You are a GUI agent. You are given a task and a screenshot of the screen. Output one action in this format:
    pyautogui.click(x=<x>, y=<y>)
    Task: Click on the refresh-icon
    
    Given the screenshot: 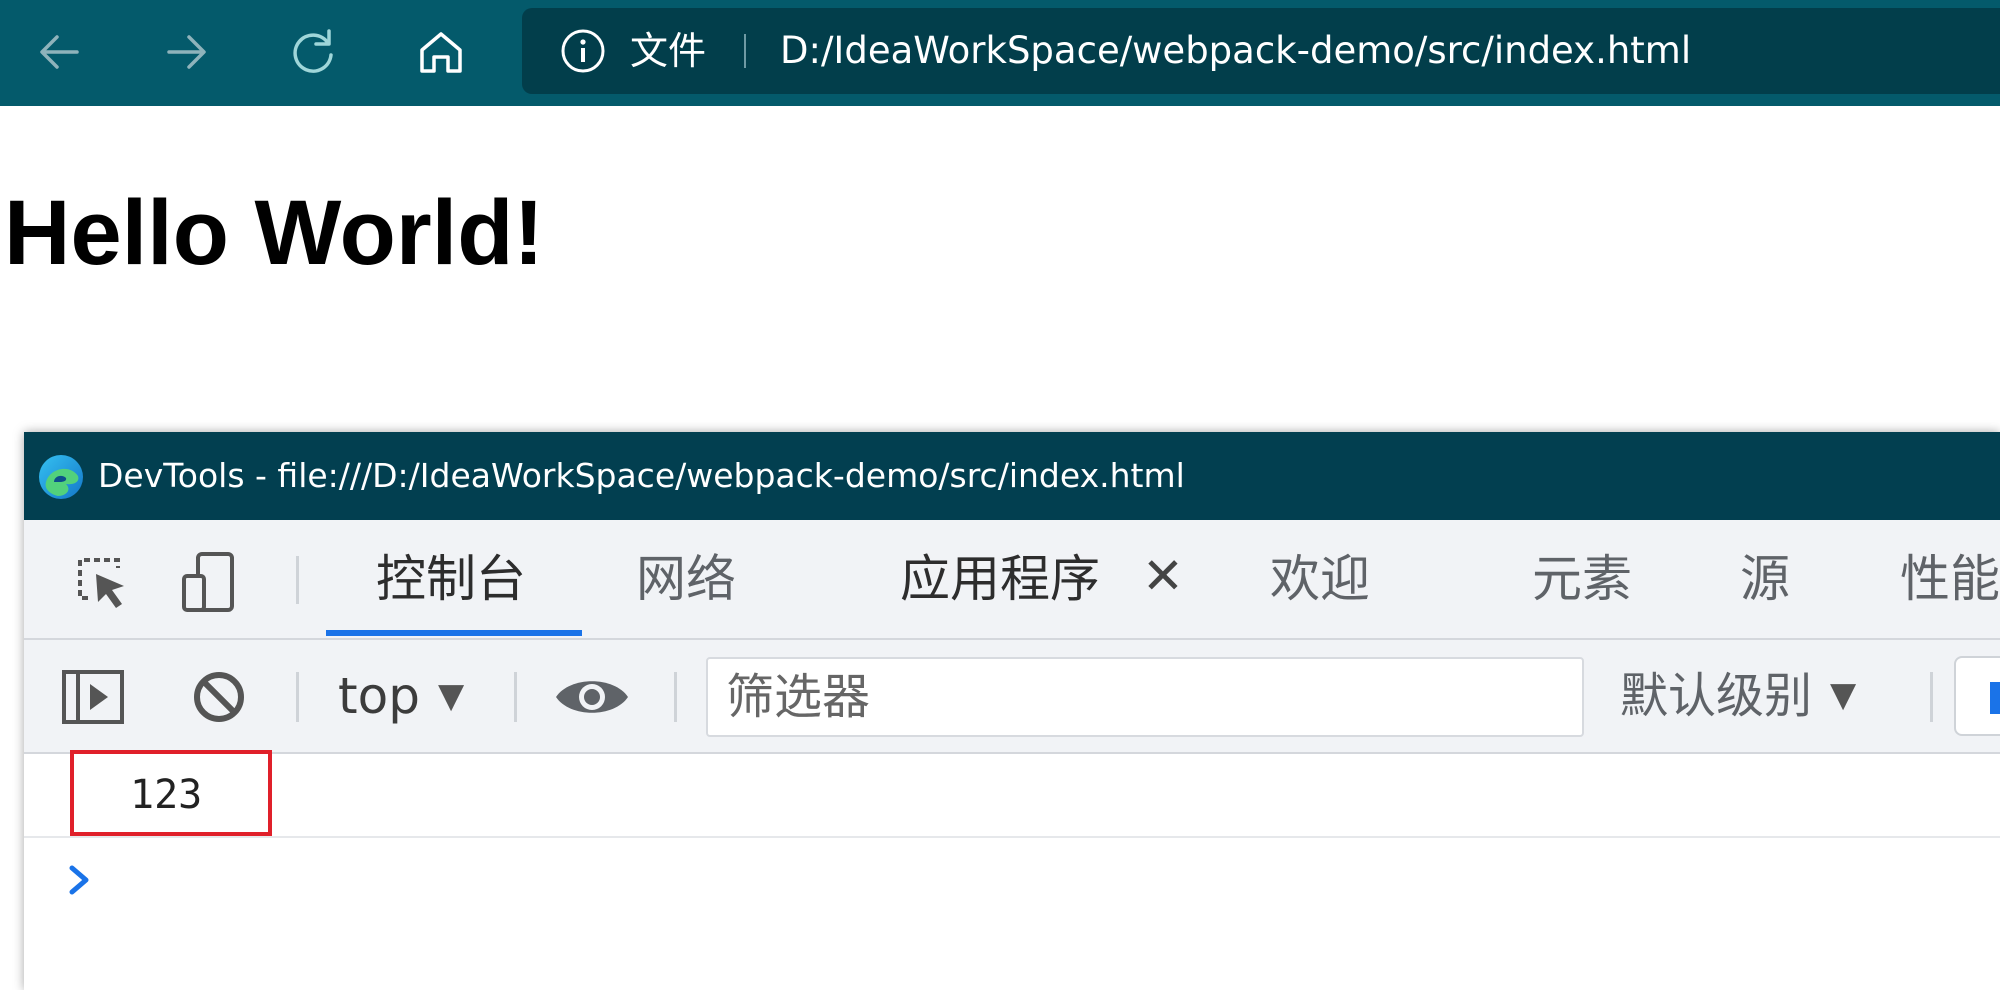 What is the action you would take?
    pyautogui.click(x=313, y=51)
    